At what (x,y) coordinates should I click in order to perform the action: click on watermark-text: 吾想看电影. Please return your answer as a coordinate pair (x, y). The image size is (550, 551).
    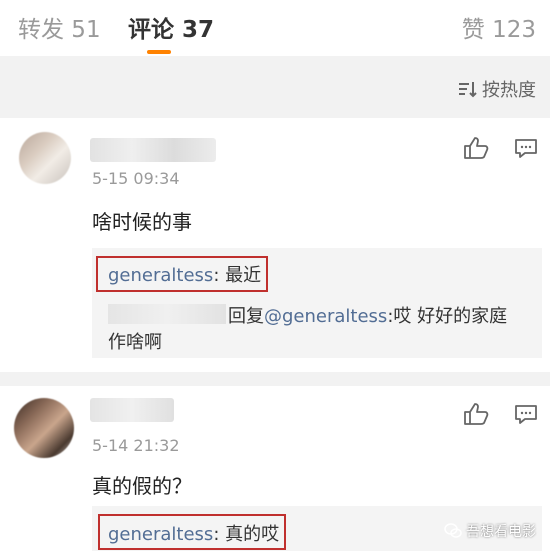
    Looking at the image, I should click on (501, 532).